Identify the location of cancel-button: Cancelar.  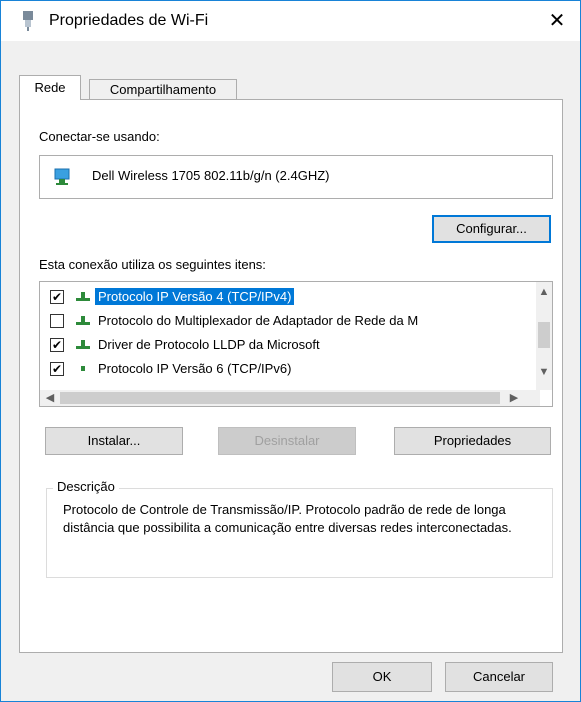
(499, 677).